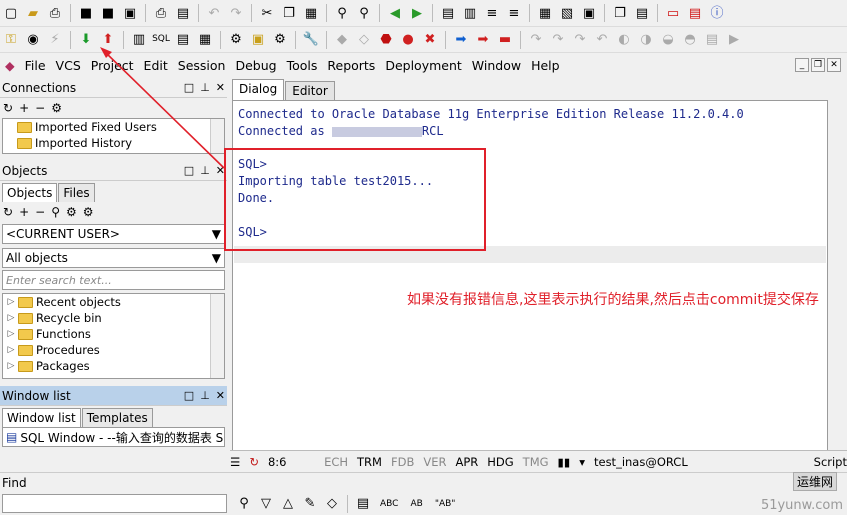  Describe the element at coordinates (567, 13) in the screenshot. I see `chart-icon: ▧` at that location.